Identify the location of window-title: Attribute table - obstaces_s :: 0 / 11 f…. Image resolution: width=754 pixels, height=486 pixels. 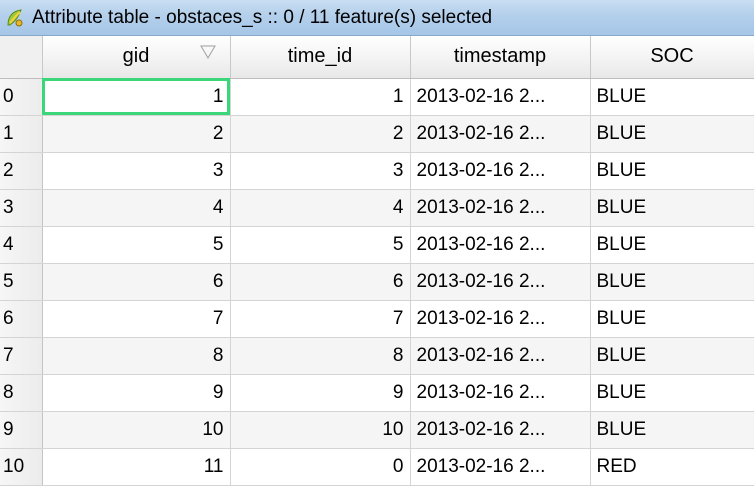
(262, 17).